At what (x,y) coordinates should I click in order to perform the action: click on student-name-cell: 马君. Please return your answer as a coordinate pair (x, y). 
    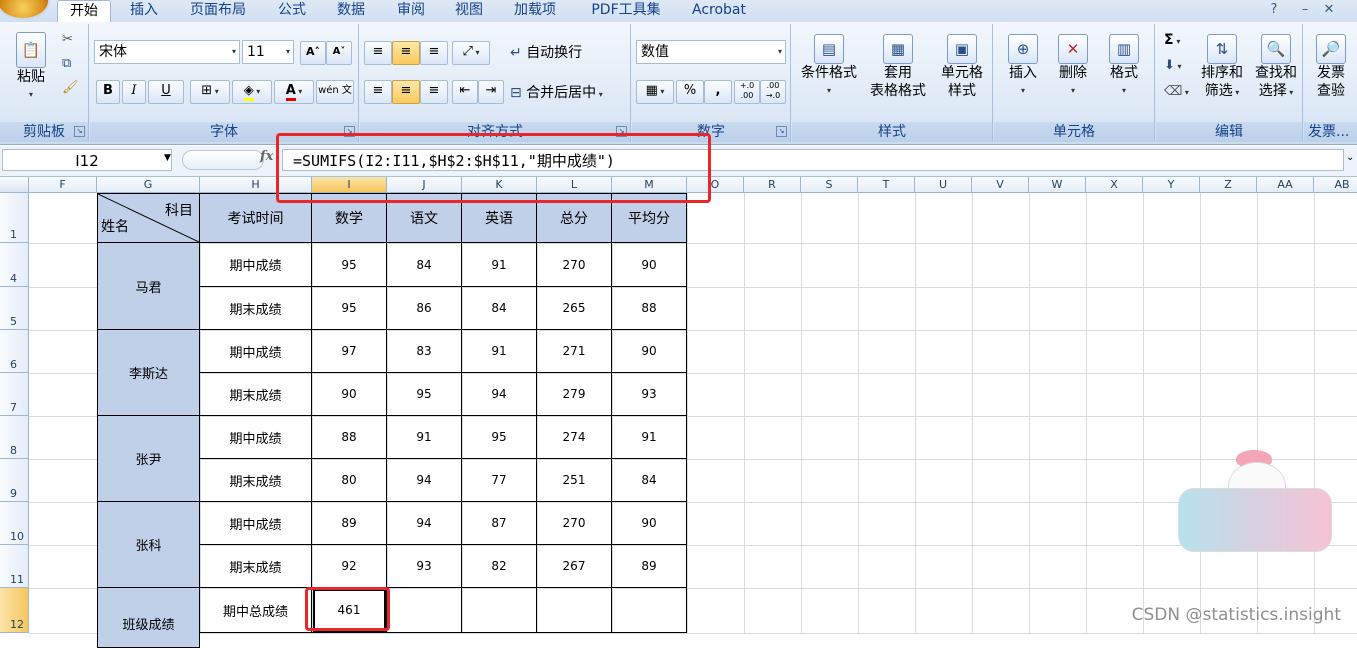
    Looking at the image, I should click on (148, 286).